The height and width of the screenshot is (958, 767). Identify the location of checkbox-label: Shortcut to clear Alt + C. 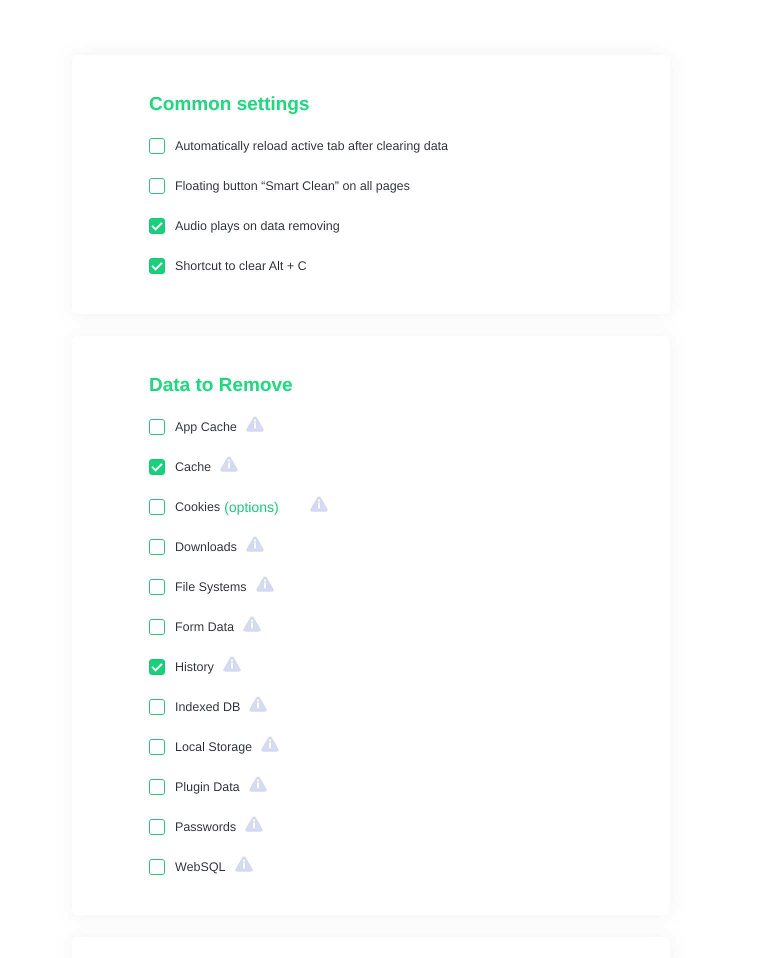
(241, 266).